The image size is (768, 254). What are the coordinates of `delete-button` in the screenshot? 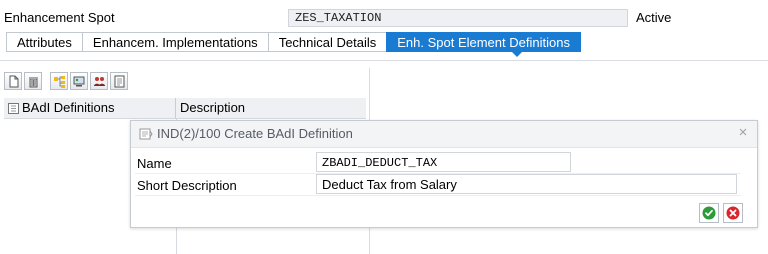 It's located at (33, 81).